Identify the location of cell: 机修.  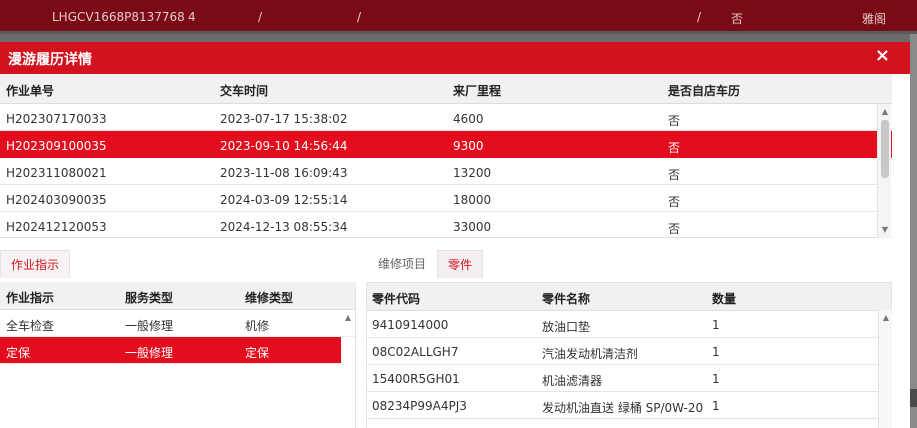
(257, 326).